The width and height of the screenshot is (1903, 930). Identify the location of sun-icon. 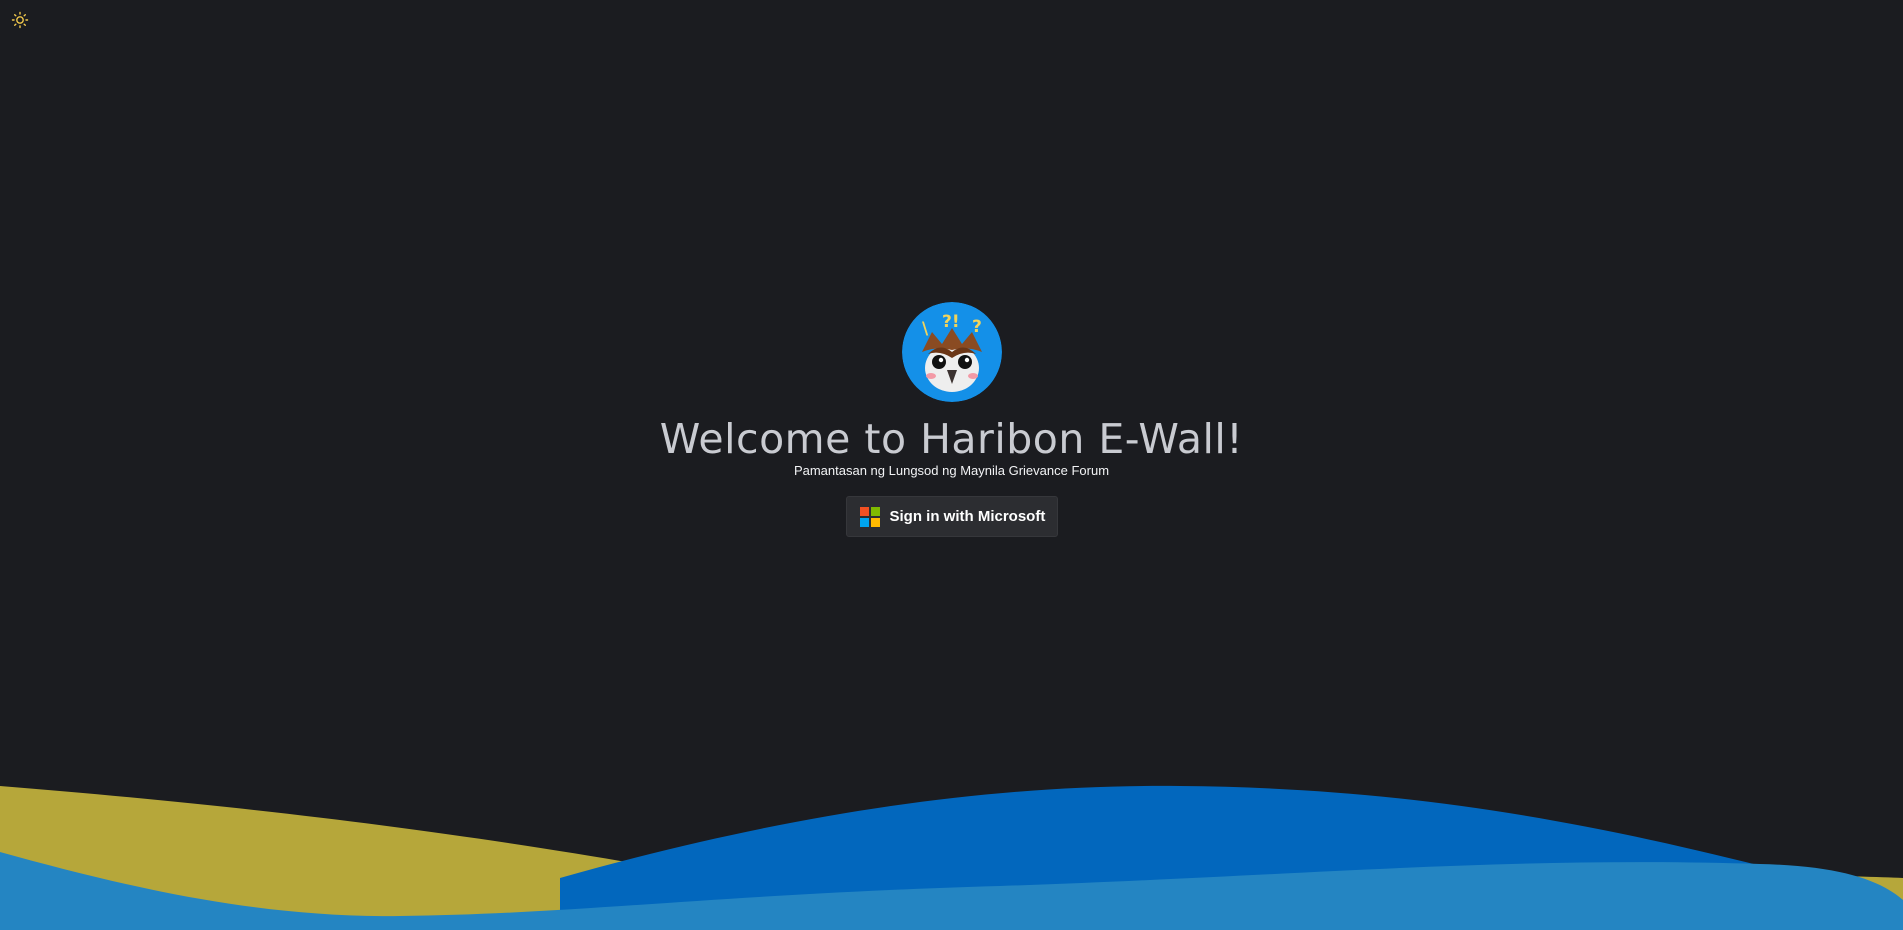
(20, 20).